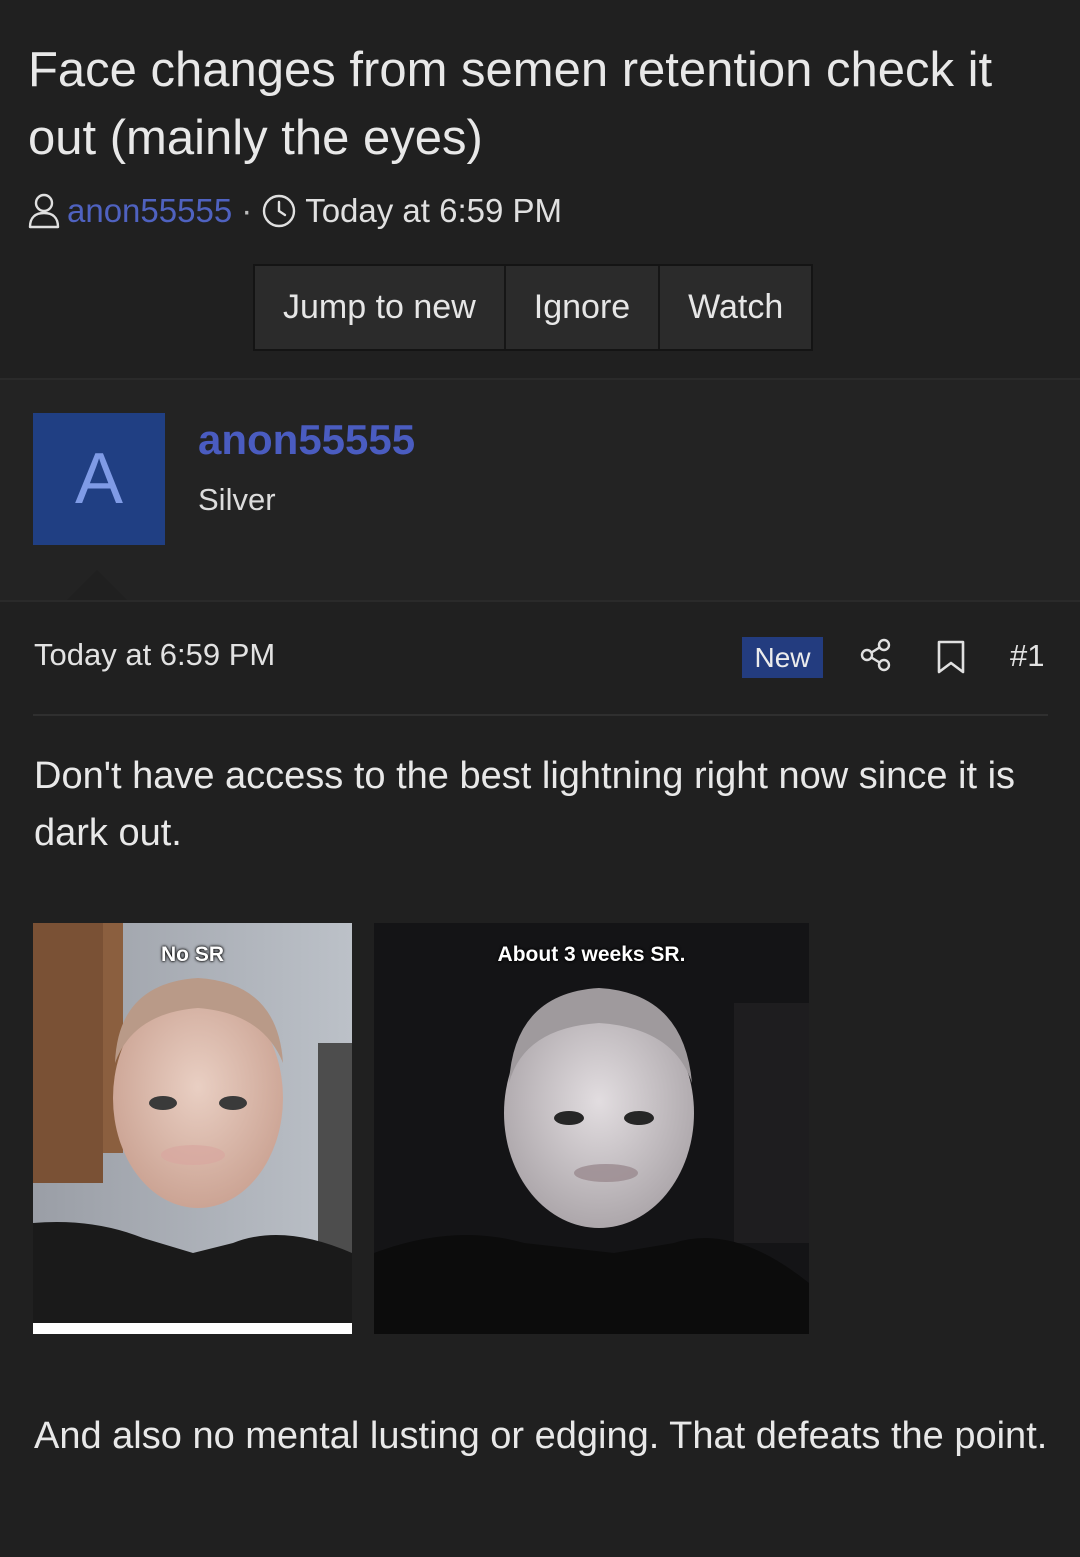  Describe the element at coordinates (237, 499) in the screenshot. I see `user-rank-title: Silver` at that location.